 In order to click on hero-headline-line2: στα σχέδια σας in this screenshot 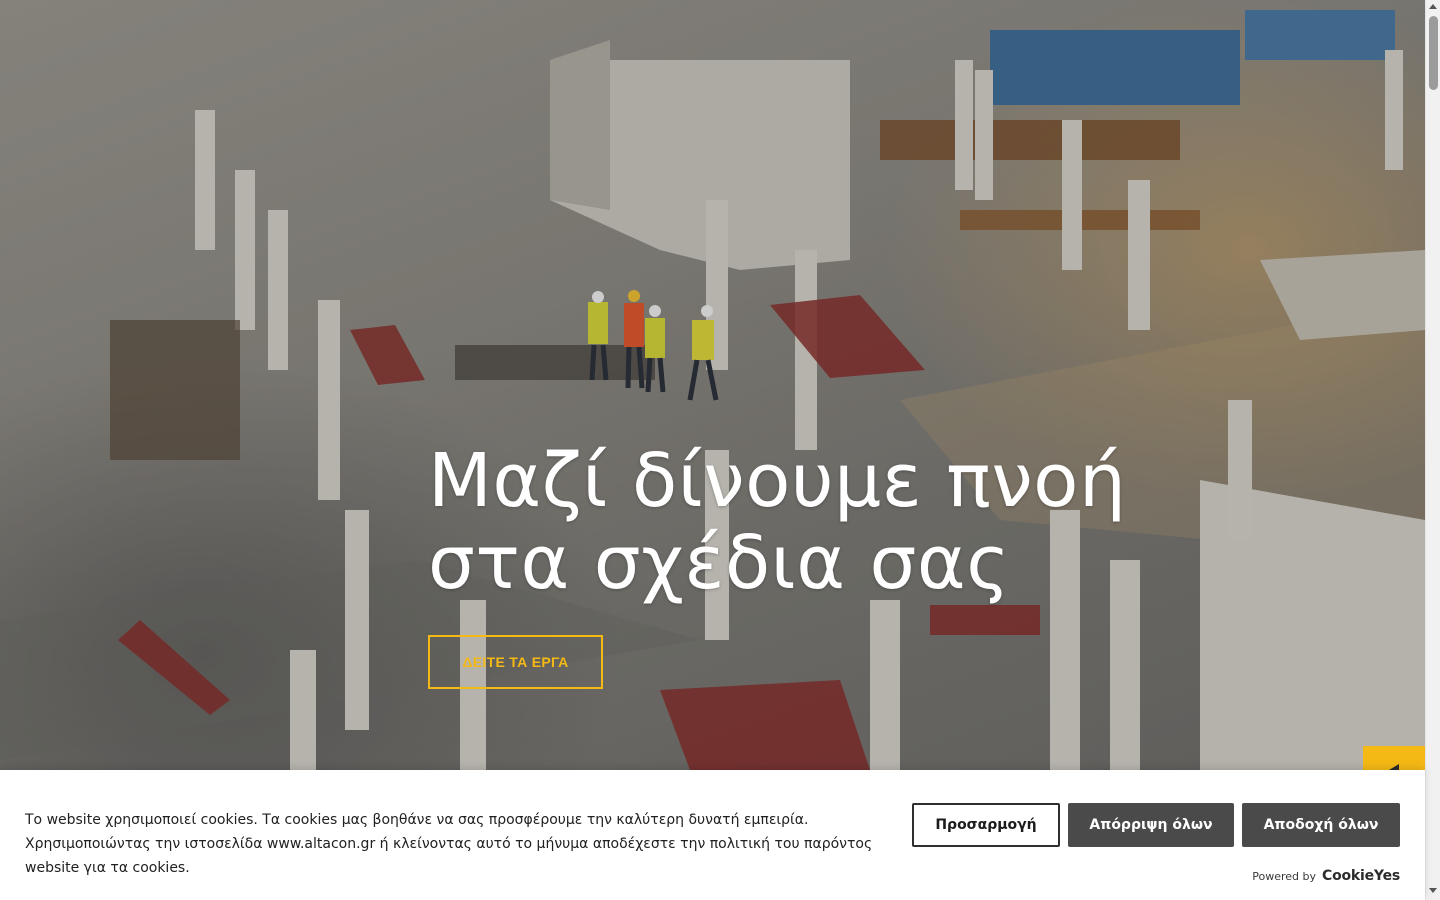, I will do `click(719, 563)`.